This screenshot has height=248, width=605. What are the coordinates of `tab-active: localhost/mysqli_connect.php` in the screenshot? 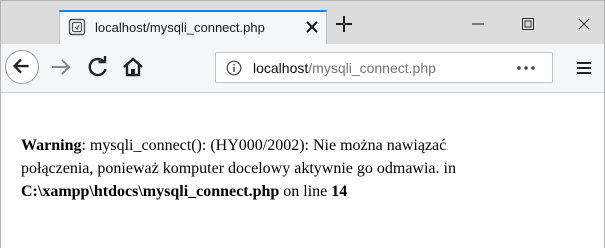 It's located at (193, 27).